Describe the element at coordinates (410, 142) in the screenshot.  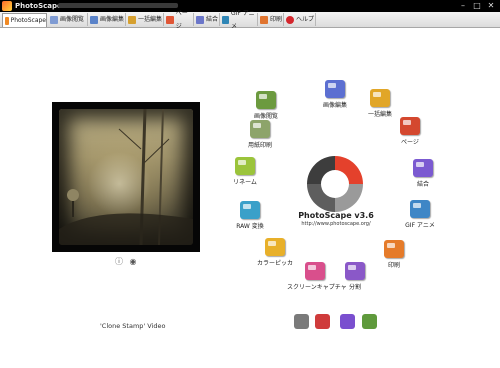
I see `menu-label: ページ` at that location.